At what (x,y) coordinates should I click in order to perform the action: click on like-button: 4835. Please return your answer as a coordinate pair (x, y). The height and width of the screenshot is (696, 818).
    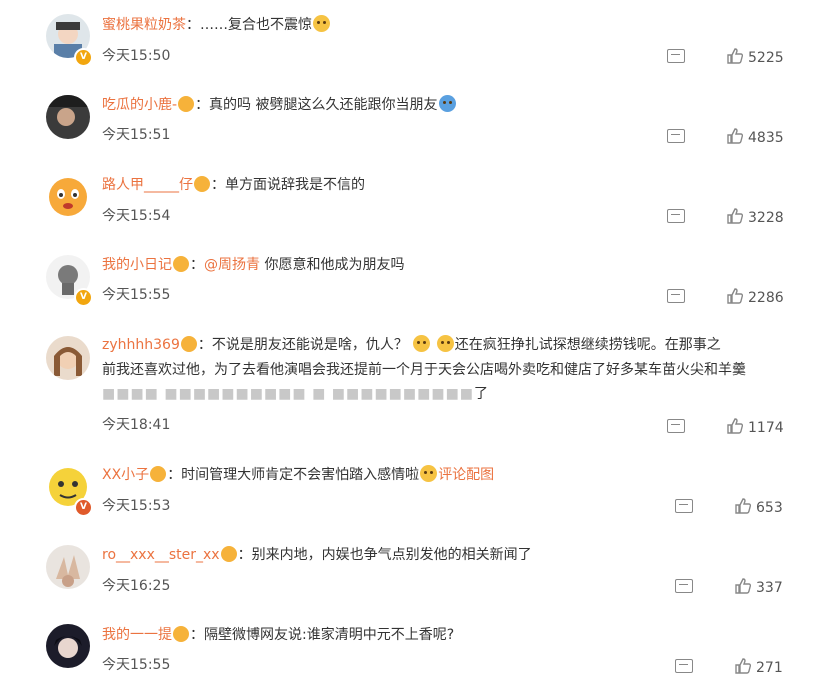
    Looking at the image, I should click on (755, 136).